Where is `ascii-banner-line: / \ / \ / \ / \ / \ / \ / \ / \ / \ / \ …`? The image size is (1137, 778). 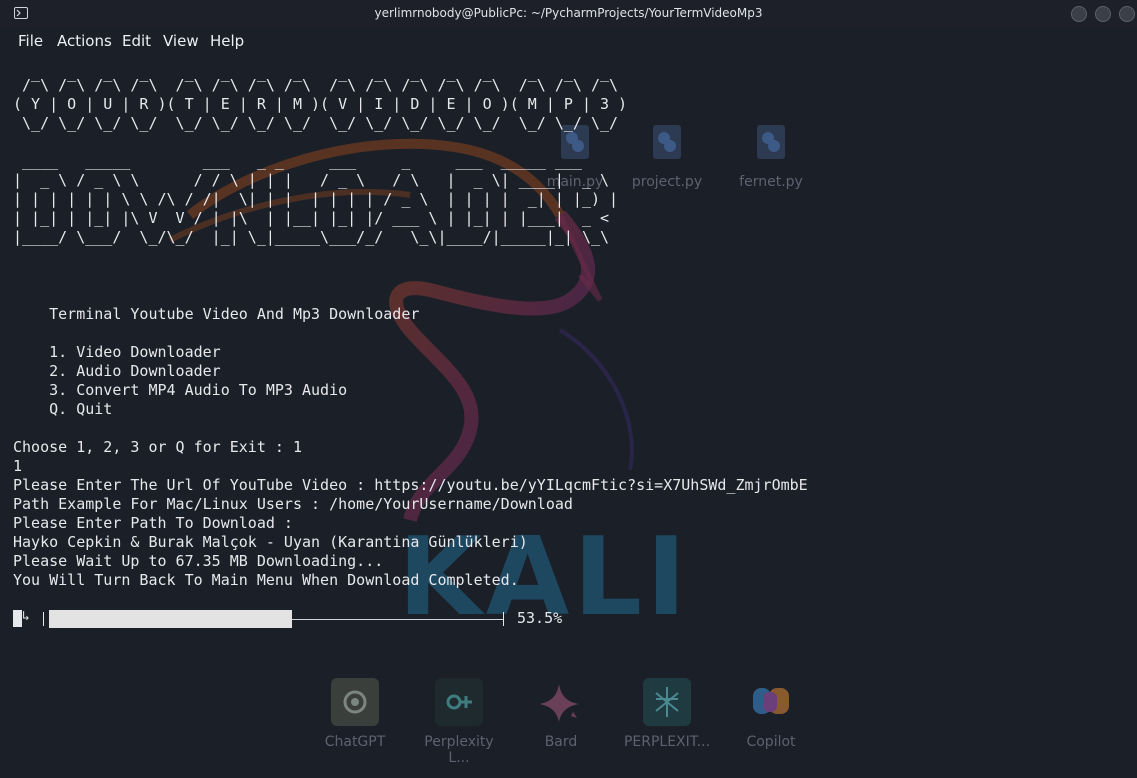
ascii-banner-line: / \ / \ / \ / \ / \ / \ / \ / \ / \ / \ … is located at coordinates (316, 85).